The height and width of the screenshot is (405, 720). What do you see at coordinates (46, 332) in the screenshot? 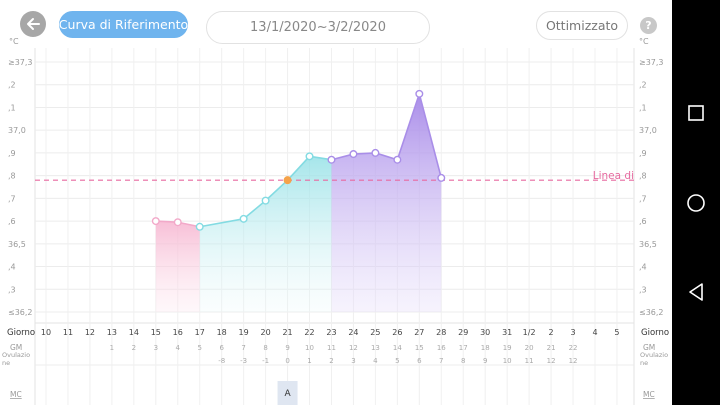
I see `day-tick-label: 10` at bounding box center [46, 332].